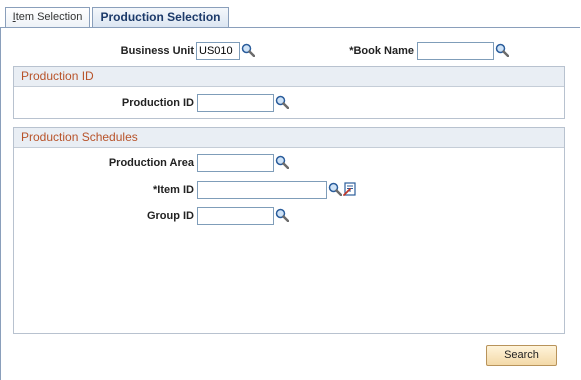 The width and height of the screenshot is (581, 380). Describe the element at coordinates (381, 51) in the screenshot. I see `book-name-label: *Book Name` at that location.